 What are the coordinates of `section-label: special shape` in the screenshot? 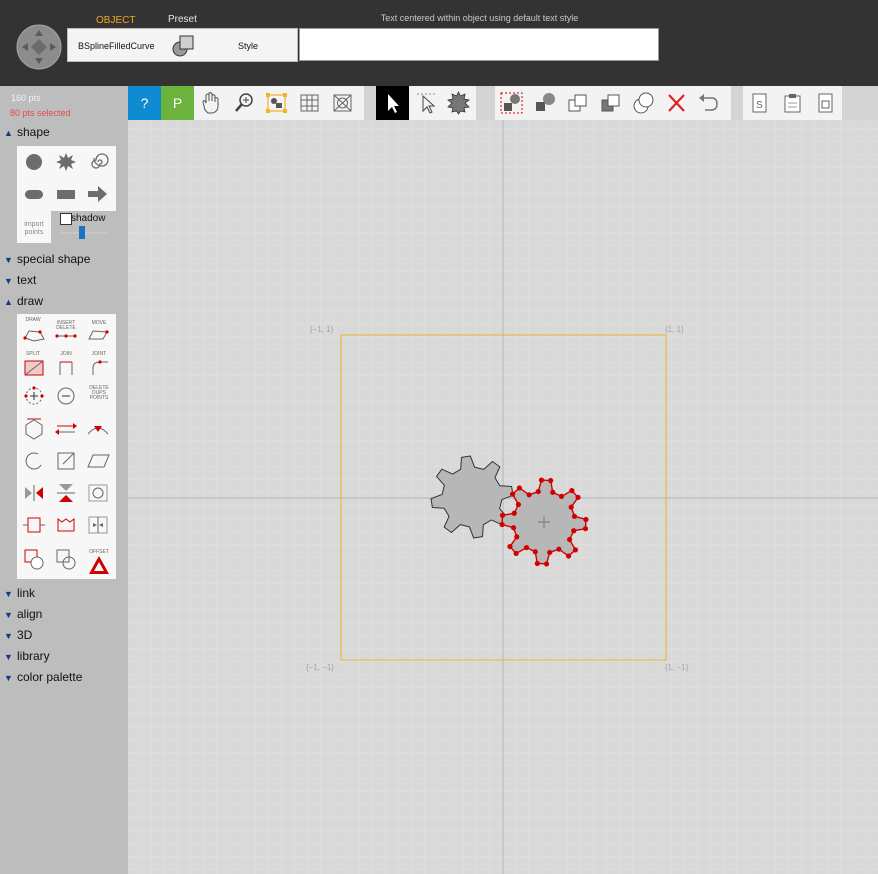 It's located at (54, 259).